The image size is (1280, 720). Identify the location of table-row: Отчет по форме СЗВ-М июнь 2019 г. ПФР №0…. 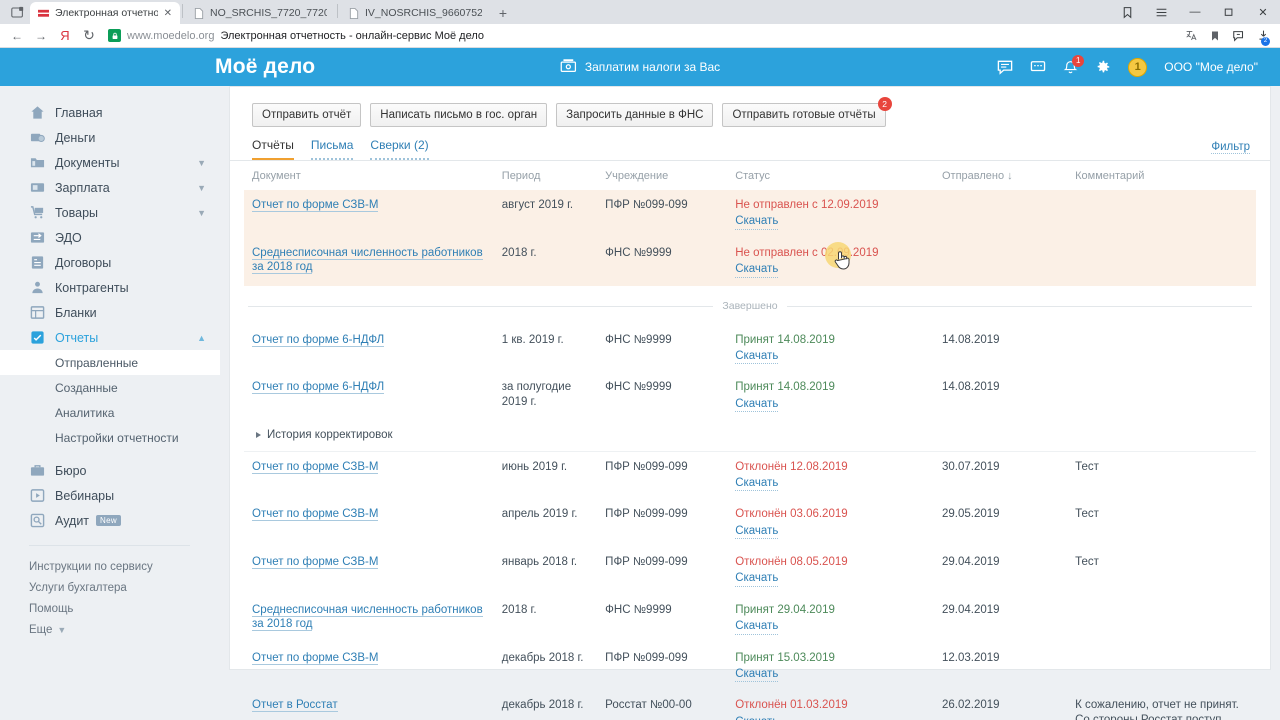
(750, 475).